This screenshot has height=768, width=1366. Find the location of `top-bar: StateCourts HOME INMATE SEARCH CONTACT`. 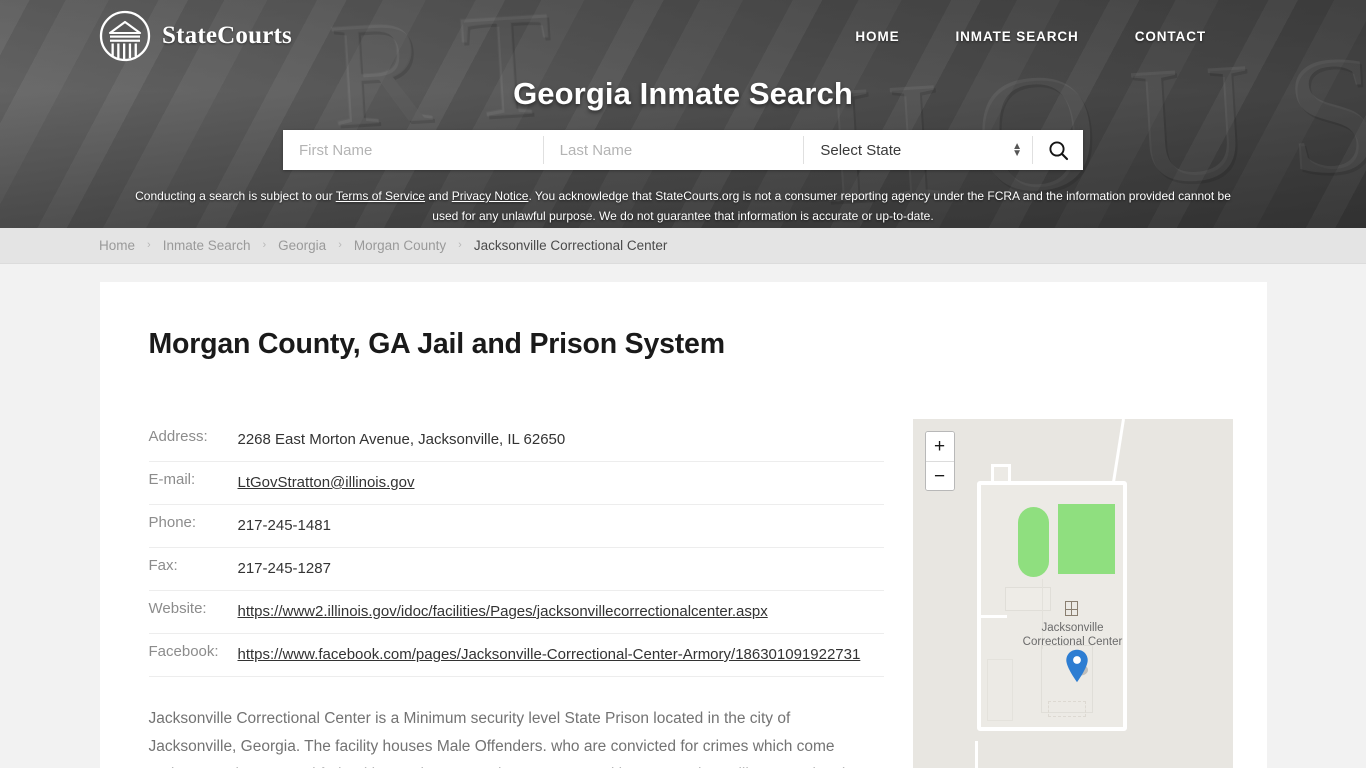

top-bar: StateCourts HOME INMATE SEARCH CONTACT is located at coordinates (683, 31).